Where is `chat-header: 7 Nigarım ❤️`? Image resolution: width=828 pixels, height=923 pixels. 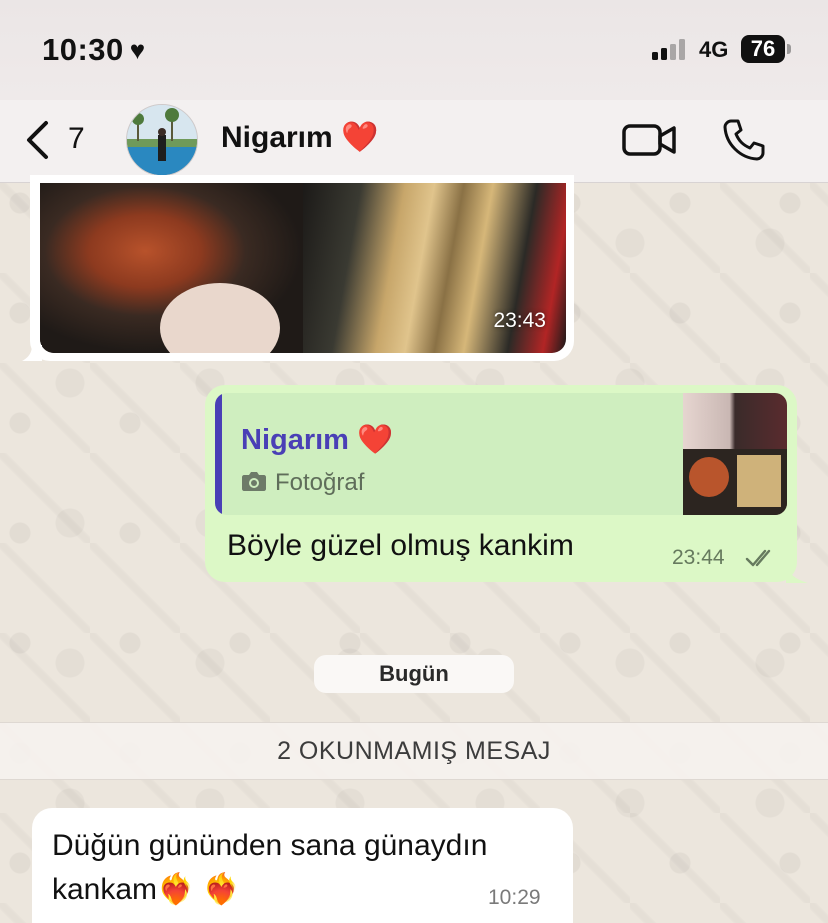 chat-header: 7 Nigarım ❤️ is located at coordinates (414, 141).